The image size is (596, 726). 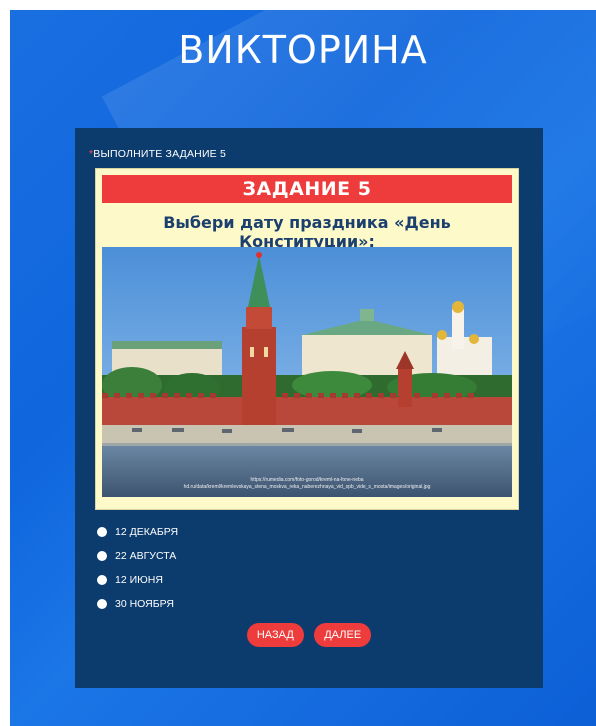 What do you see at coordinates (147, 532) in the screenshot?
I see `option-label: 12 ДЕКАБРЯ` at bounding box center [147, 532].